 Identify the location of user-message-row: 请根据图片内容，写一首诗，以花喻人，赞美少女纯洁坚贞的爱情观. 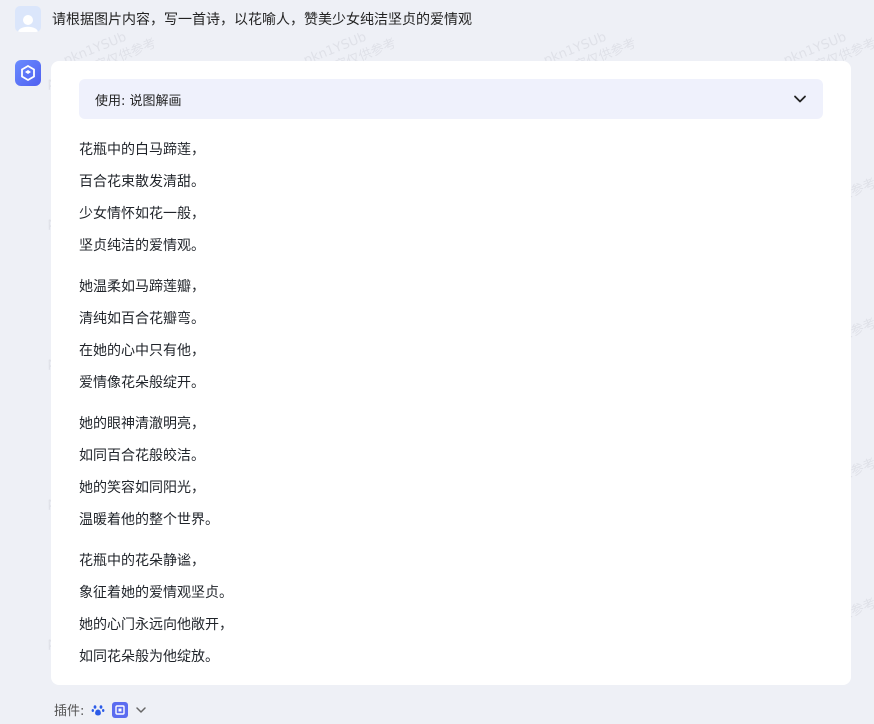
(243, 19).